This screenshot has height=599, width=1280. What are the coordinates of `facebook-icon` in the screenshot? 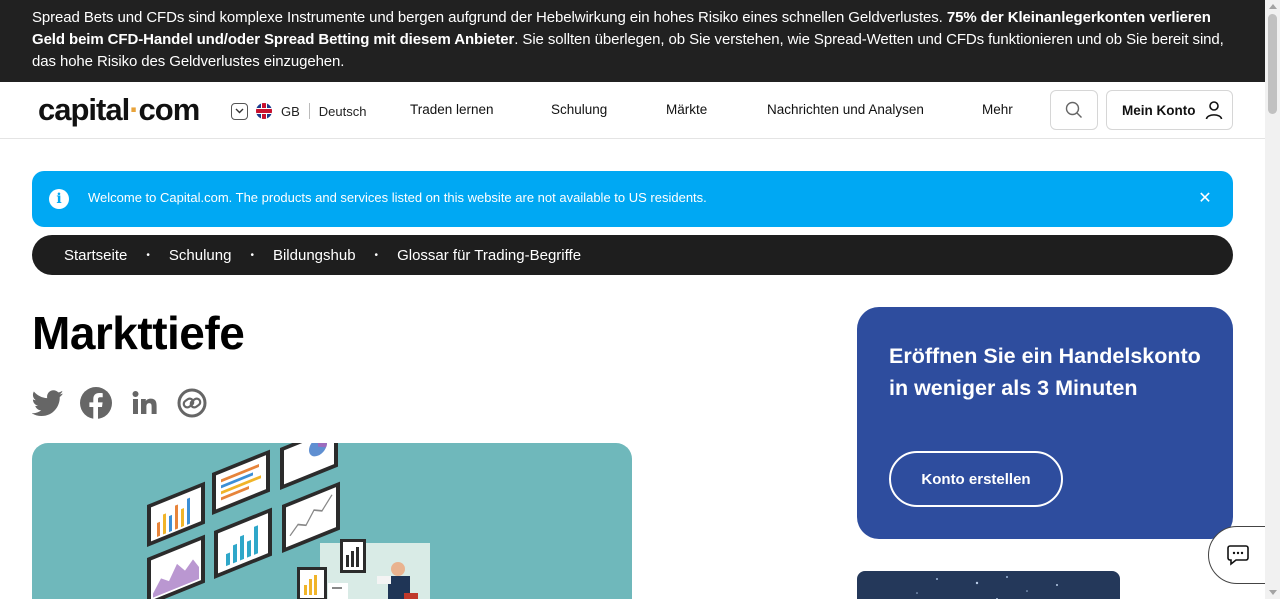 It's located at (96, 403).